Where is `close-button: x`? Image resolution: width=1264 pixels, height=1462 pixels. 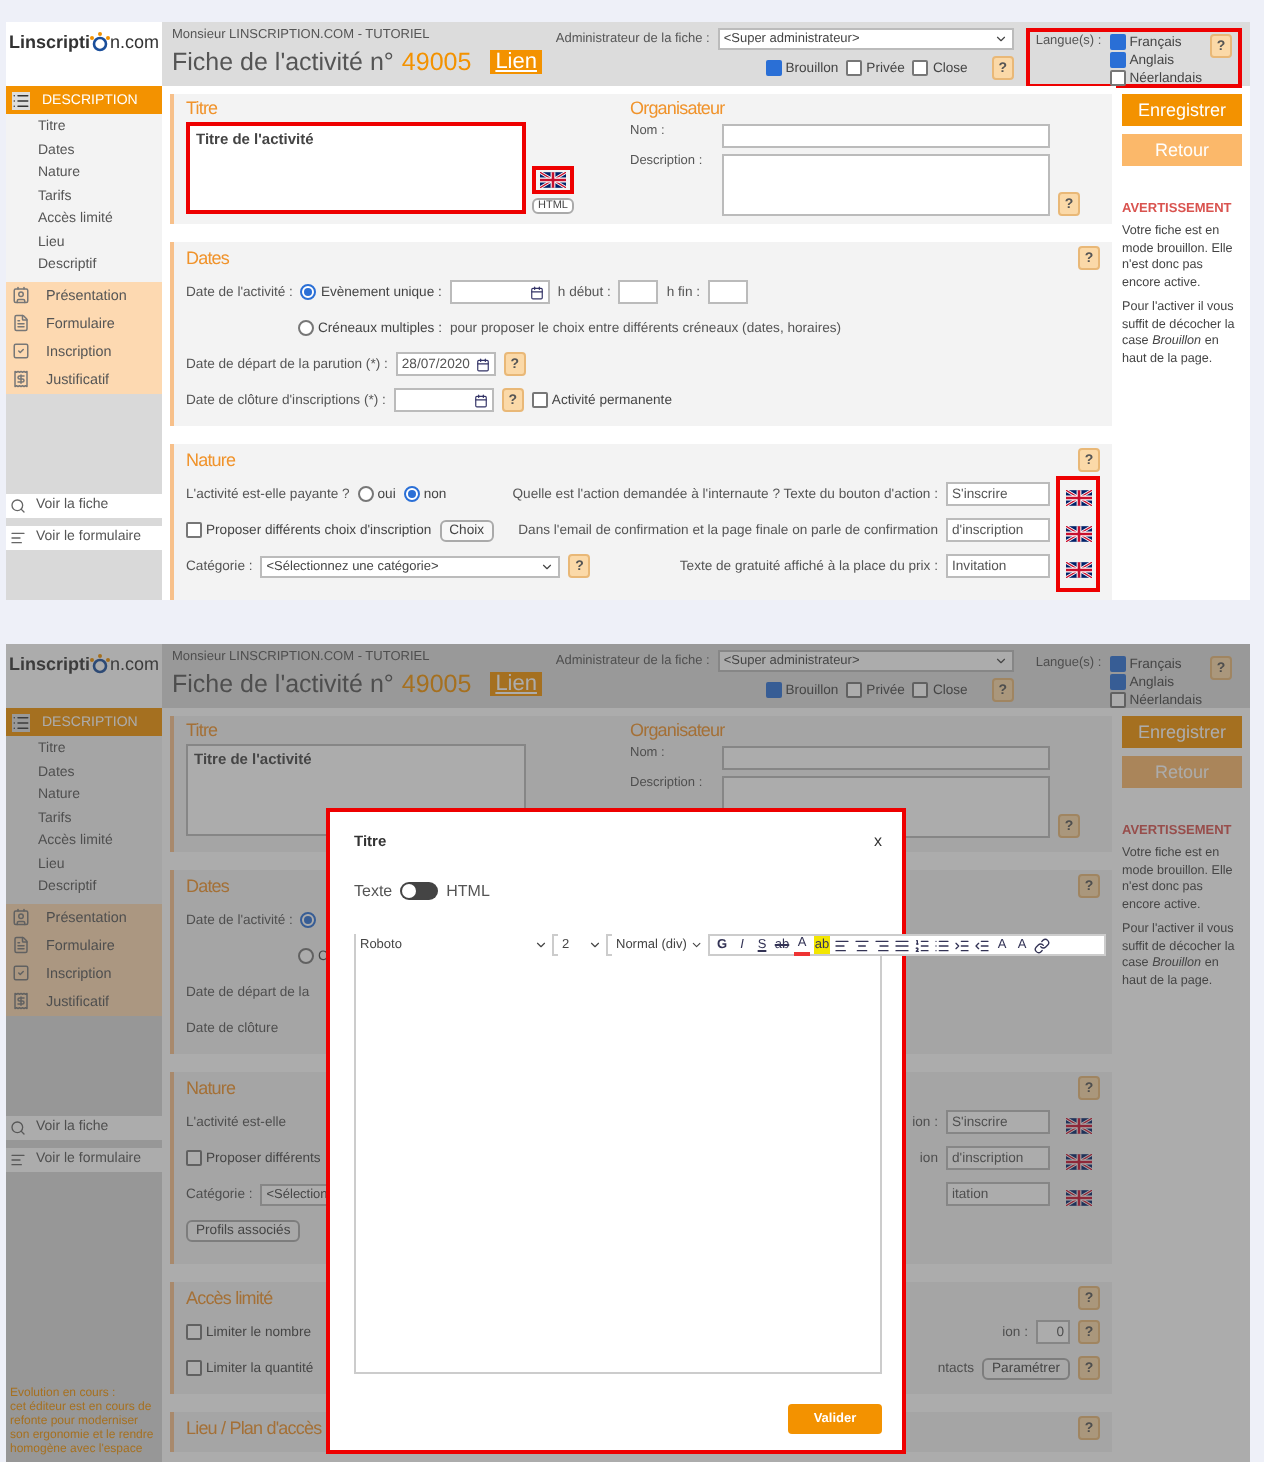
close-button: x is located at coordinates (878, 841).